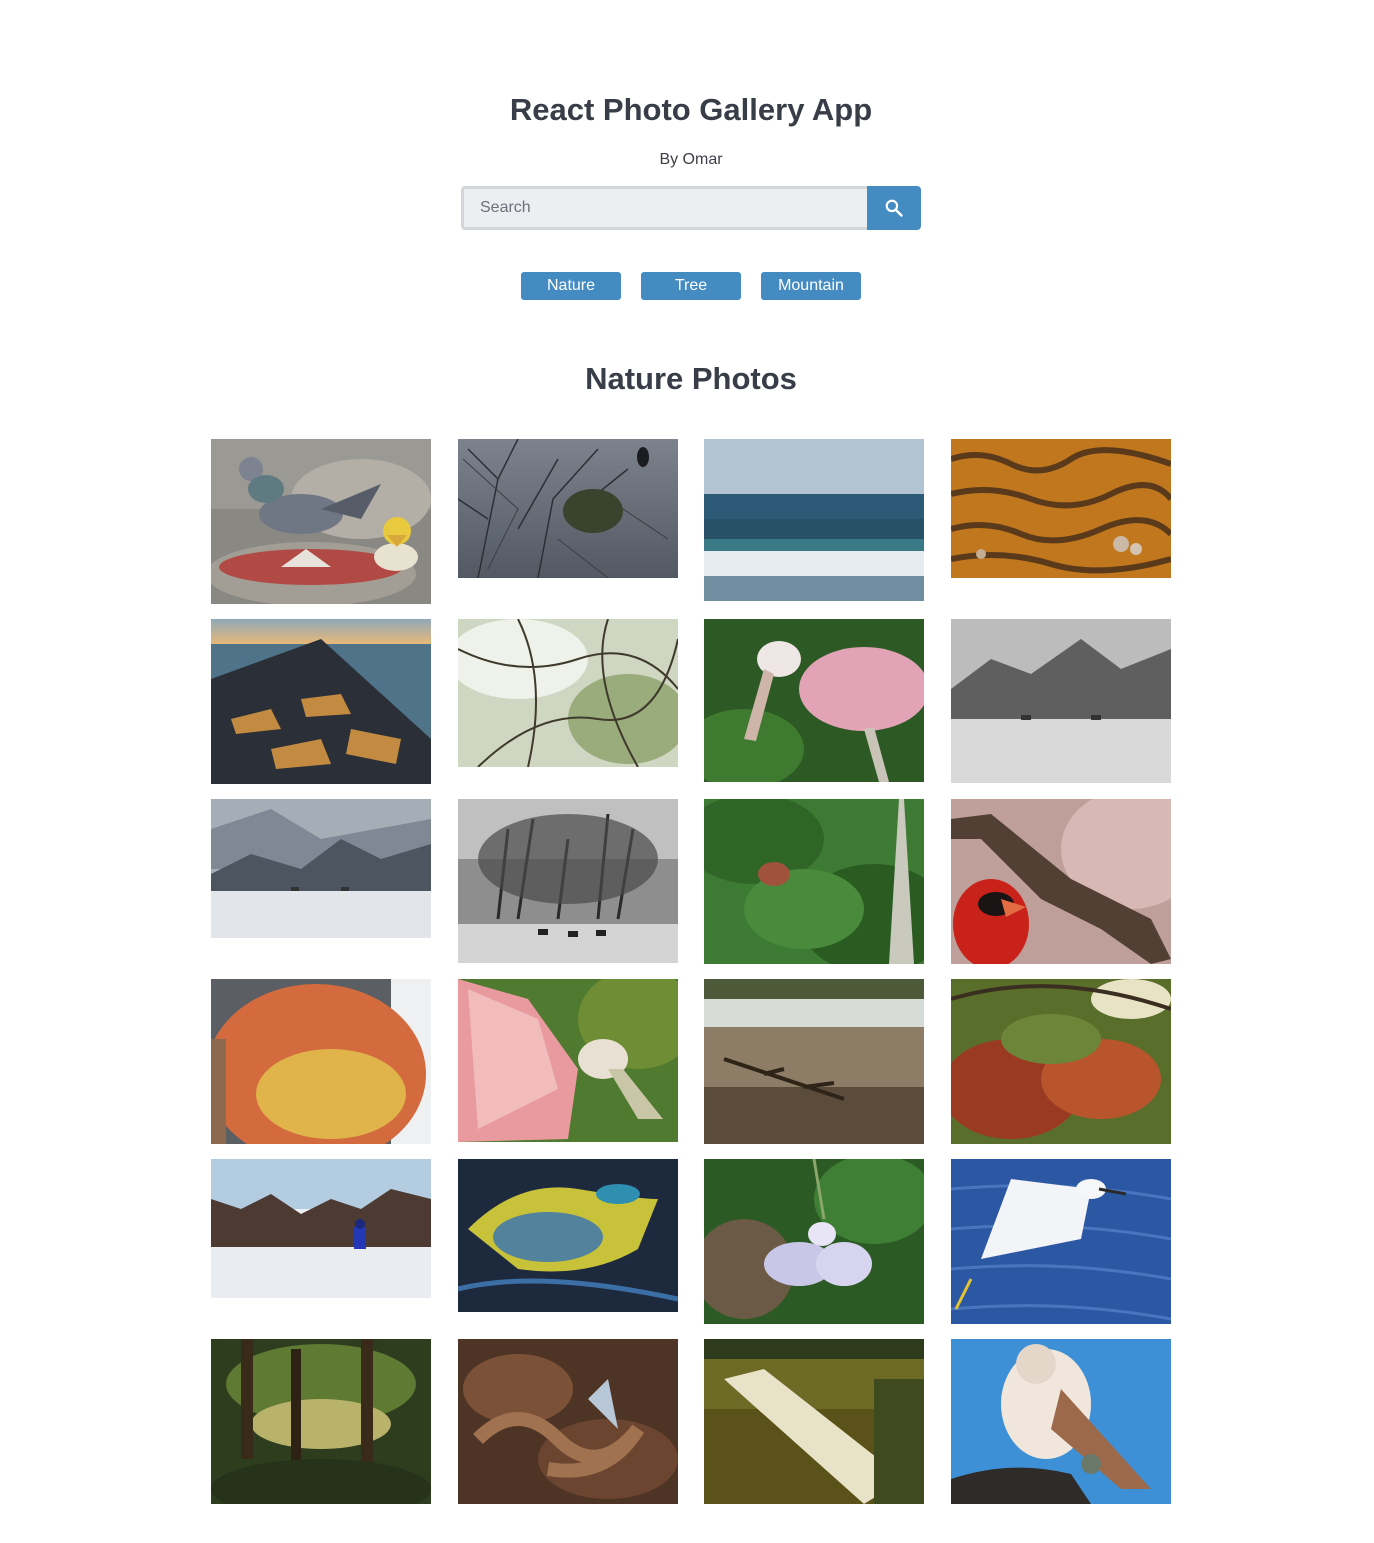 The image size is (1374, 1543). What do you see at coordinates (814, 881) in the screenshot?
I see `photo-cardinal-in-tree` at bounding box center [814, 881].